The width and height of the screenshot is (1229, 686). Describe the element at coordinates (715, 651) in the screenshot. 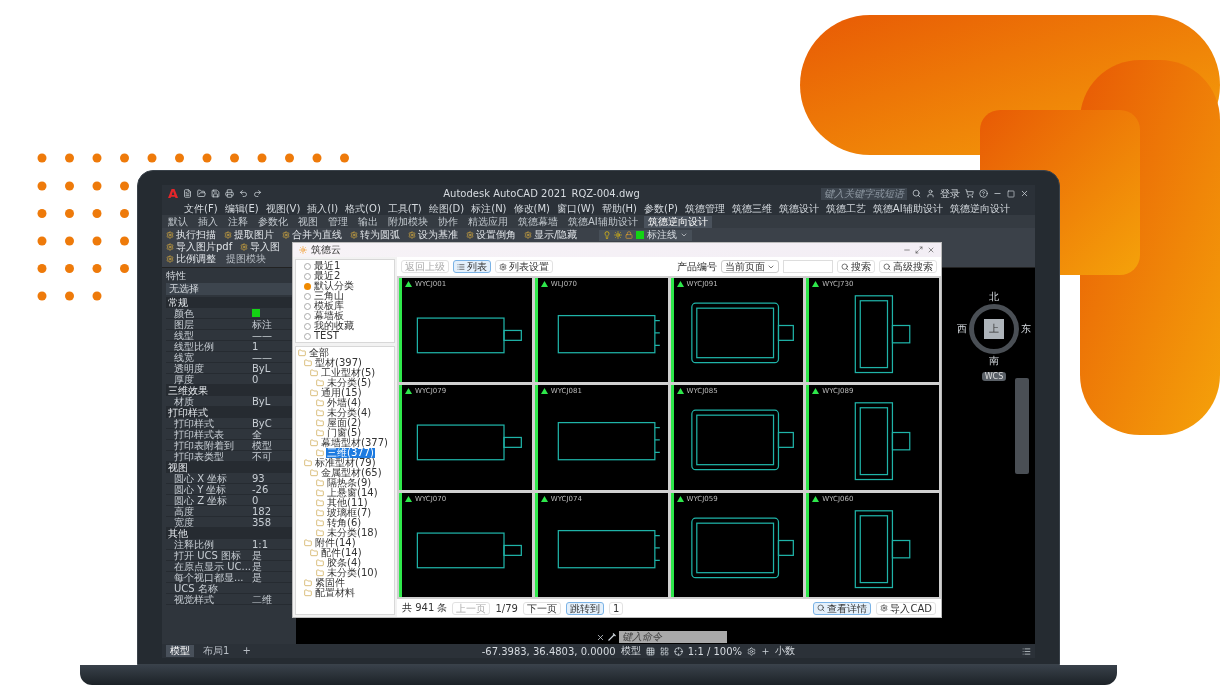

I see `annotation-scale: 1:1 / 100%` at that location.